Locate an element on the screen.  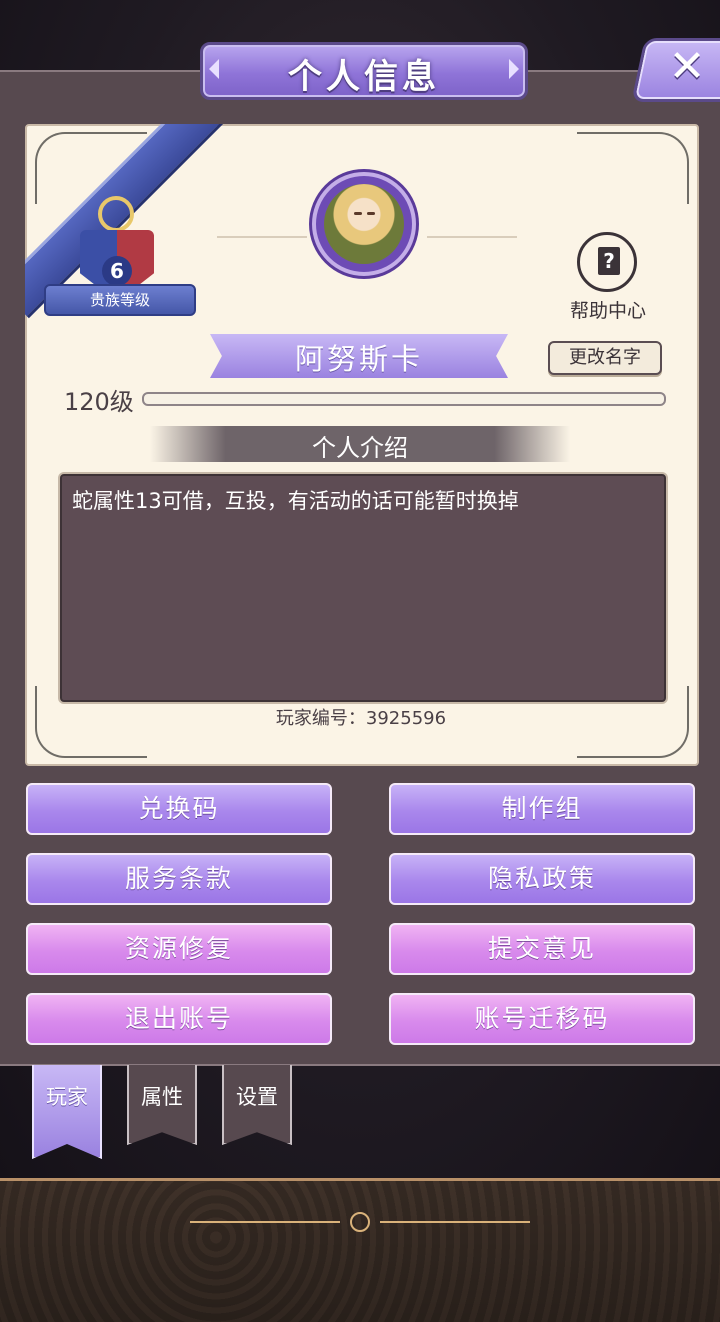
redeem-code-button: 兑换码 is located at coordinates (179, 809).